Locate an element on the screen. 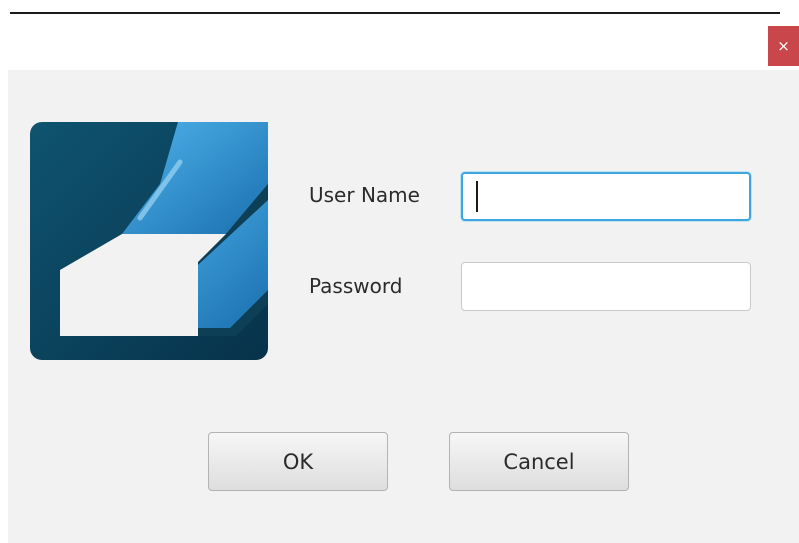 The image size is (799, 543). username-label: User Name is located at coordinates (364, 195).